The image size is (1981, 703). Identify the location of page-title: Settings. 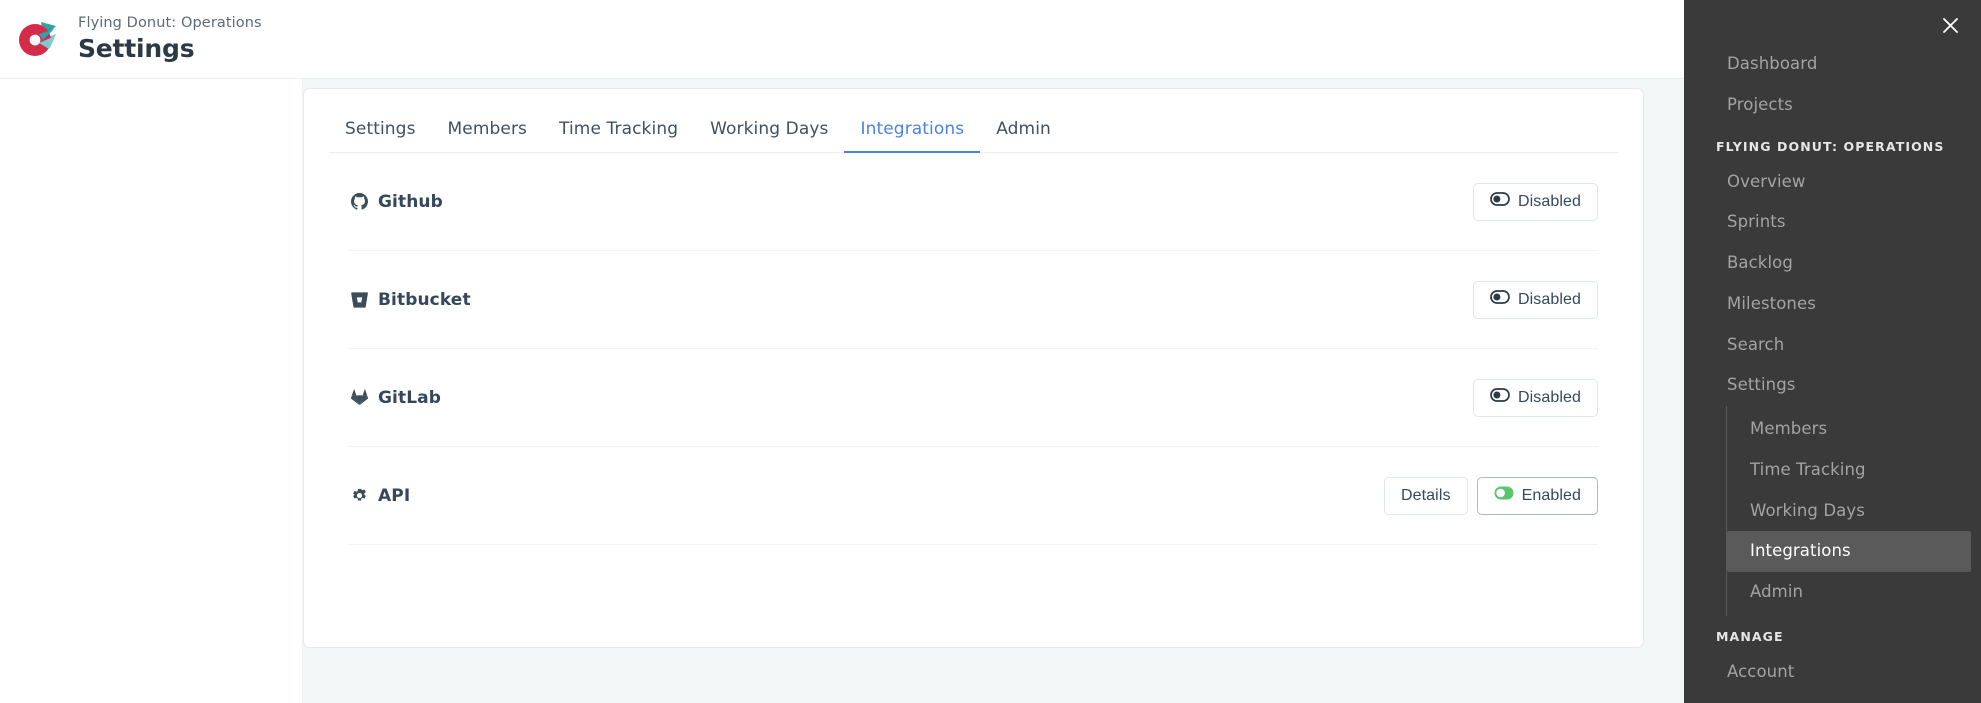
(136, 49).